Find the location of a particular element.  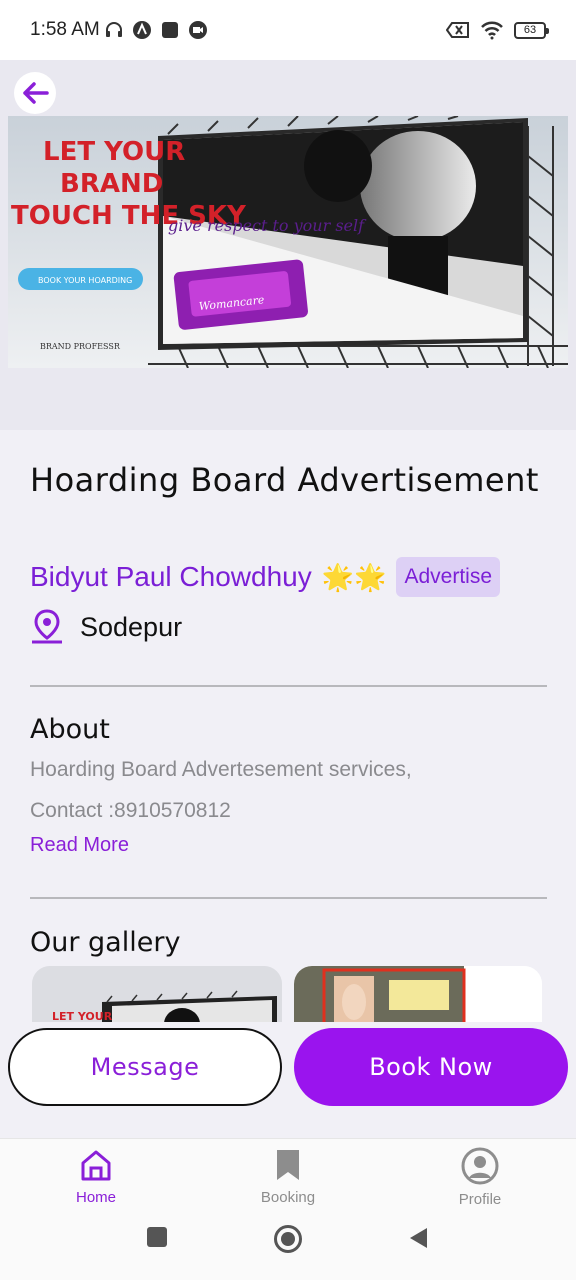

nav-booking: Booking is located at coordinates (288, 1176).